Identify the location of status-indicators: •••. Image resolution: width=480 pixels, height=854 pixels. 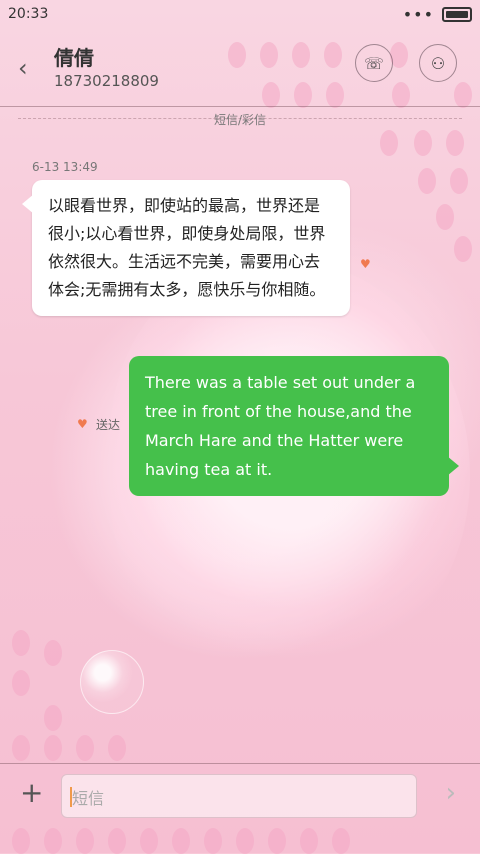
(437, 14).